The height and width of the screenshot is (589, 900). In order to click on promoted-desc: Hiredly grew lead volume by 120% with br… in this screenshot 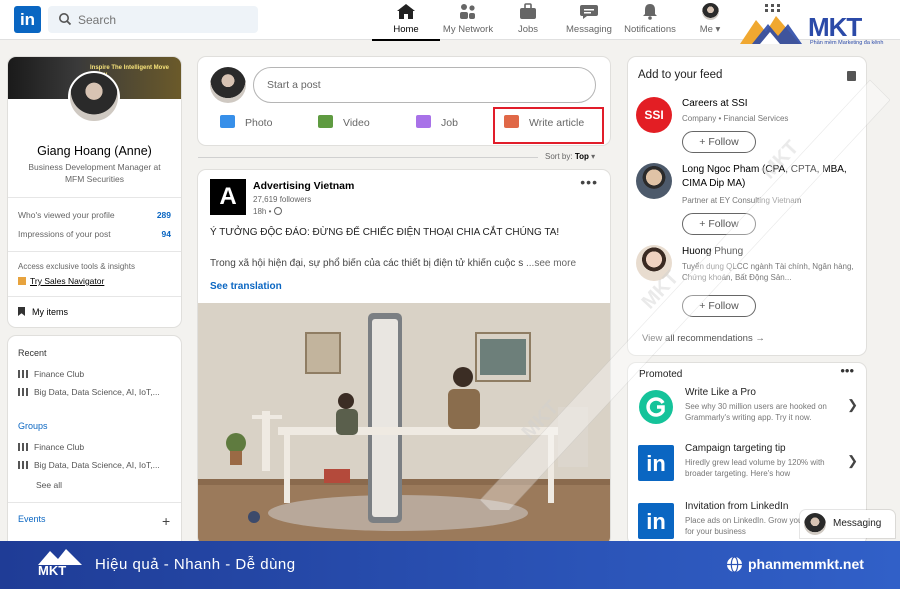, I will do `click(755, 468)`.